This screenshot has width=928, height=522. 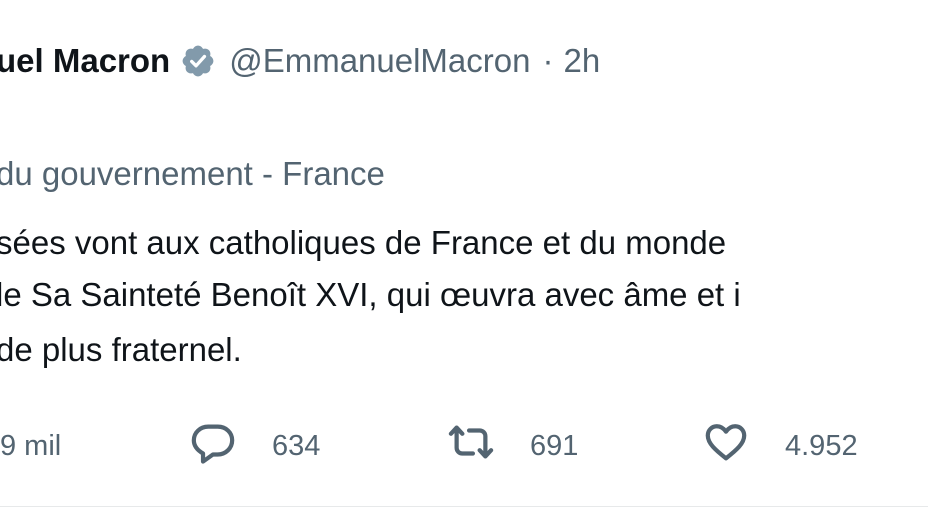 I want to click on reply-icon, so click(x=213, y=446).